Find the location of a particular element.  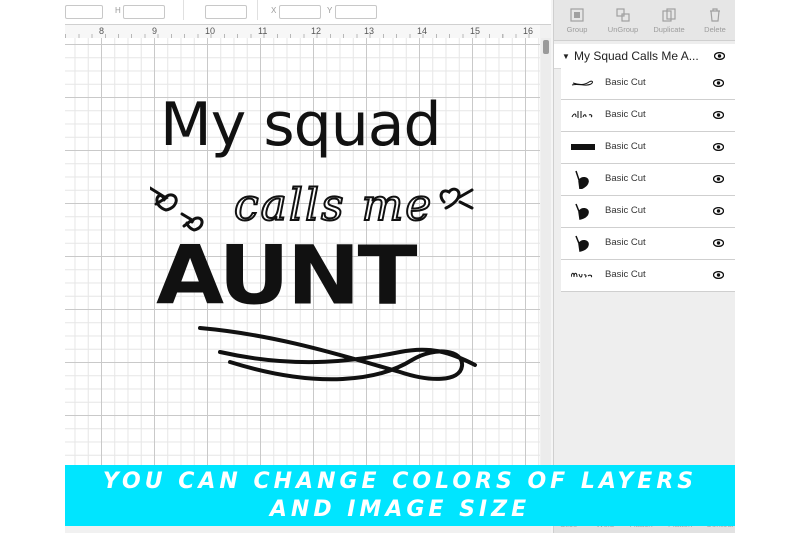

calls-me-thumb-icon is located at coordinates (582, 114).